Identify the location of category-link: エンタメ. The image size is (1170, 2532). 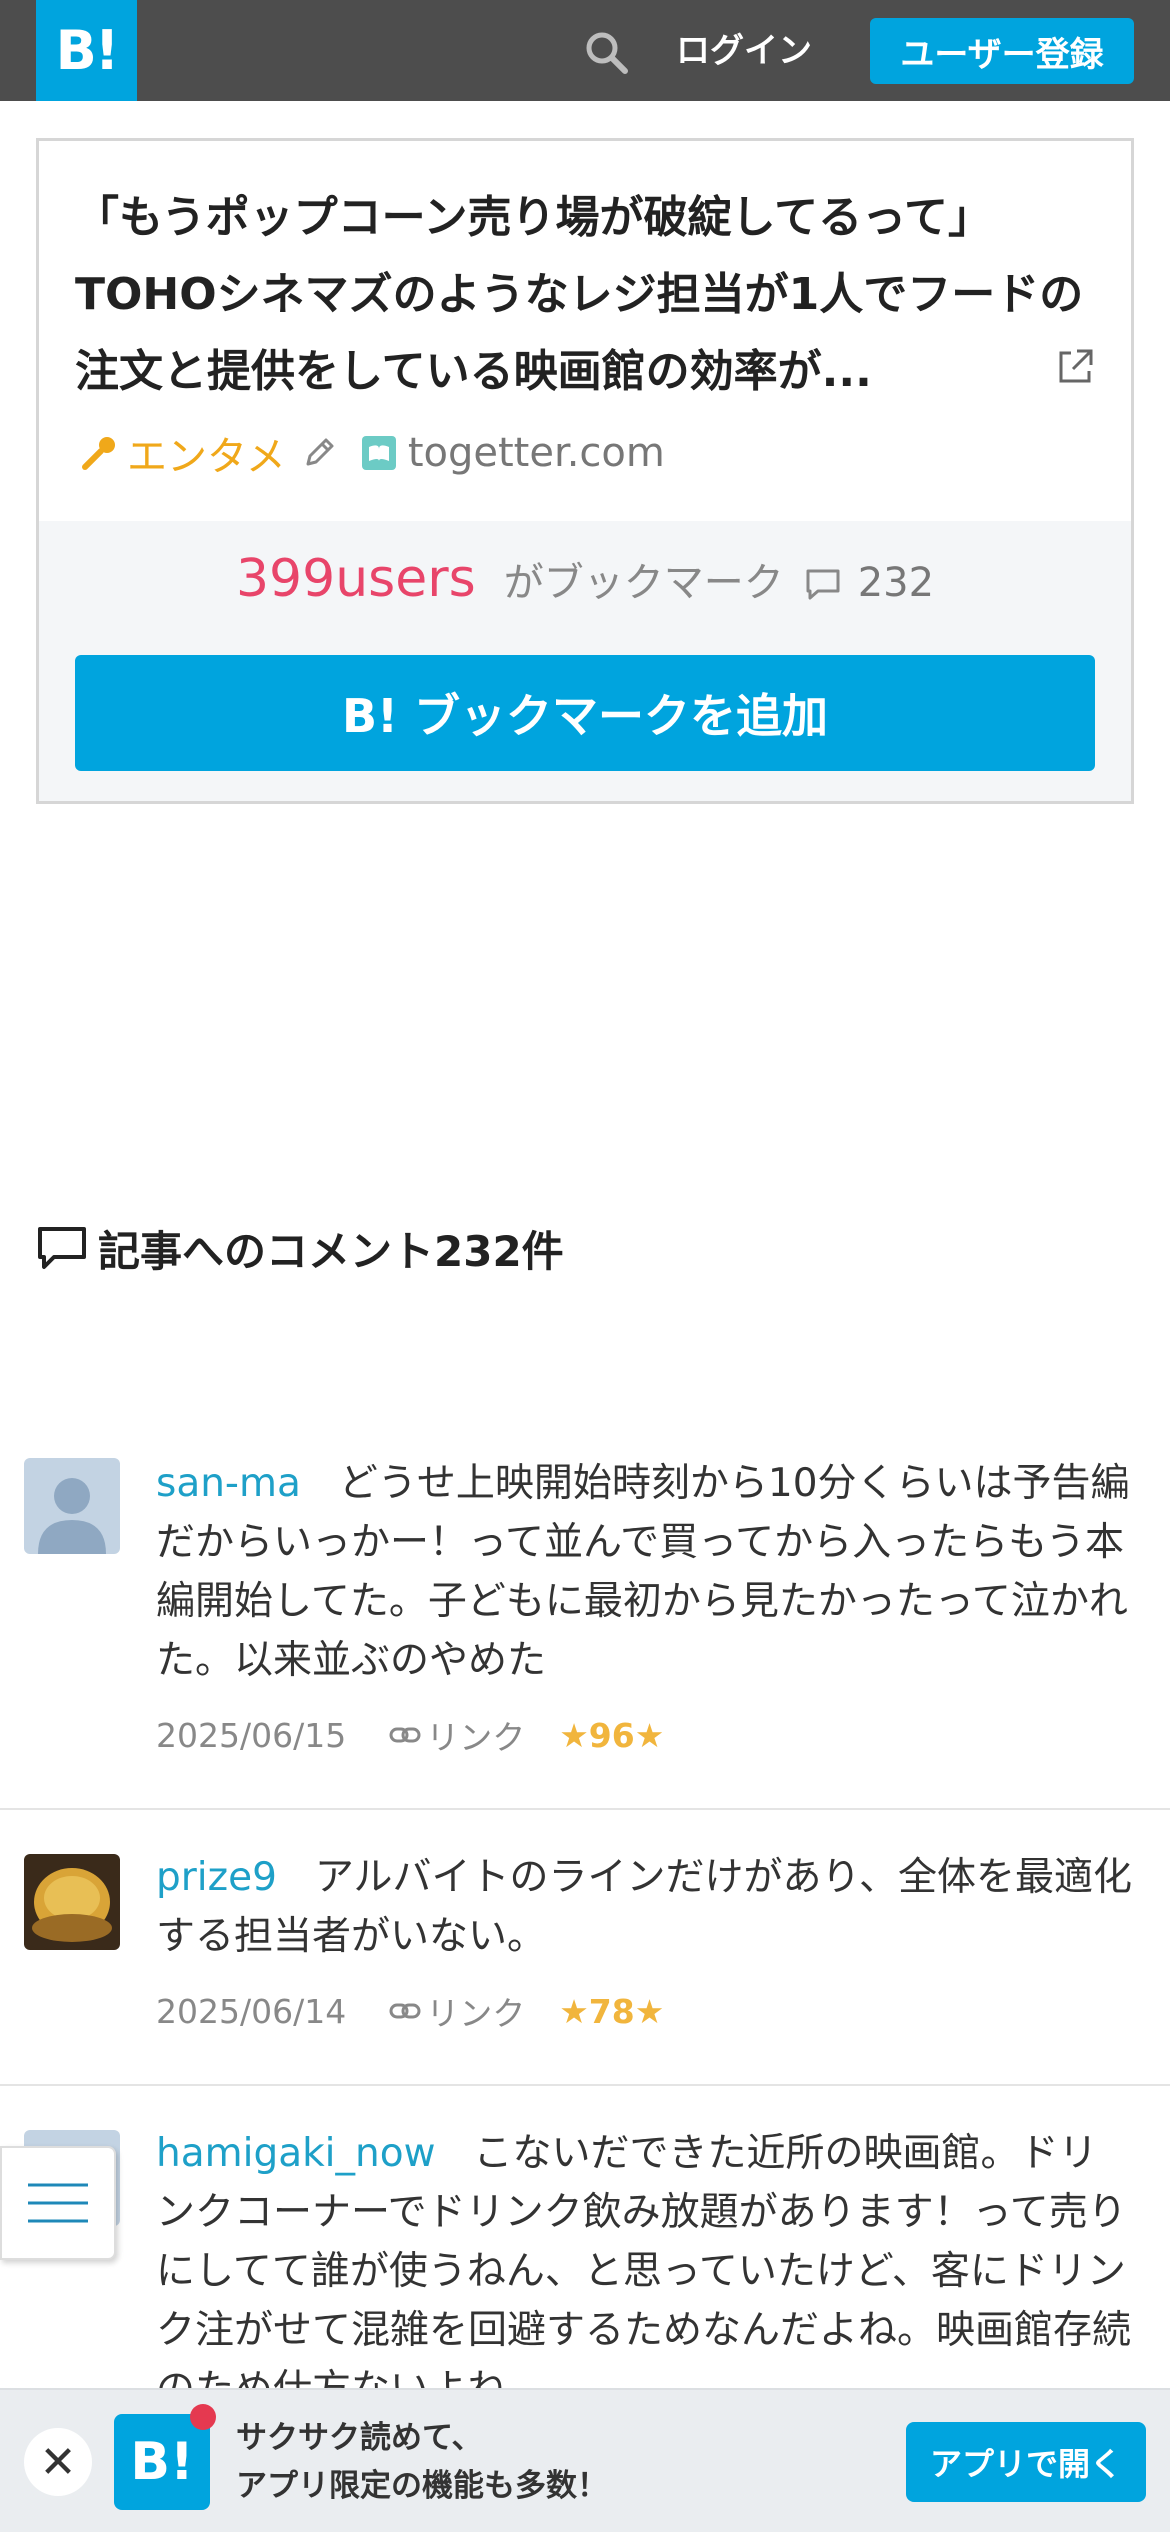
(206, 453).